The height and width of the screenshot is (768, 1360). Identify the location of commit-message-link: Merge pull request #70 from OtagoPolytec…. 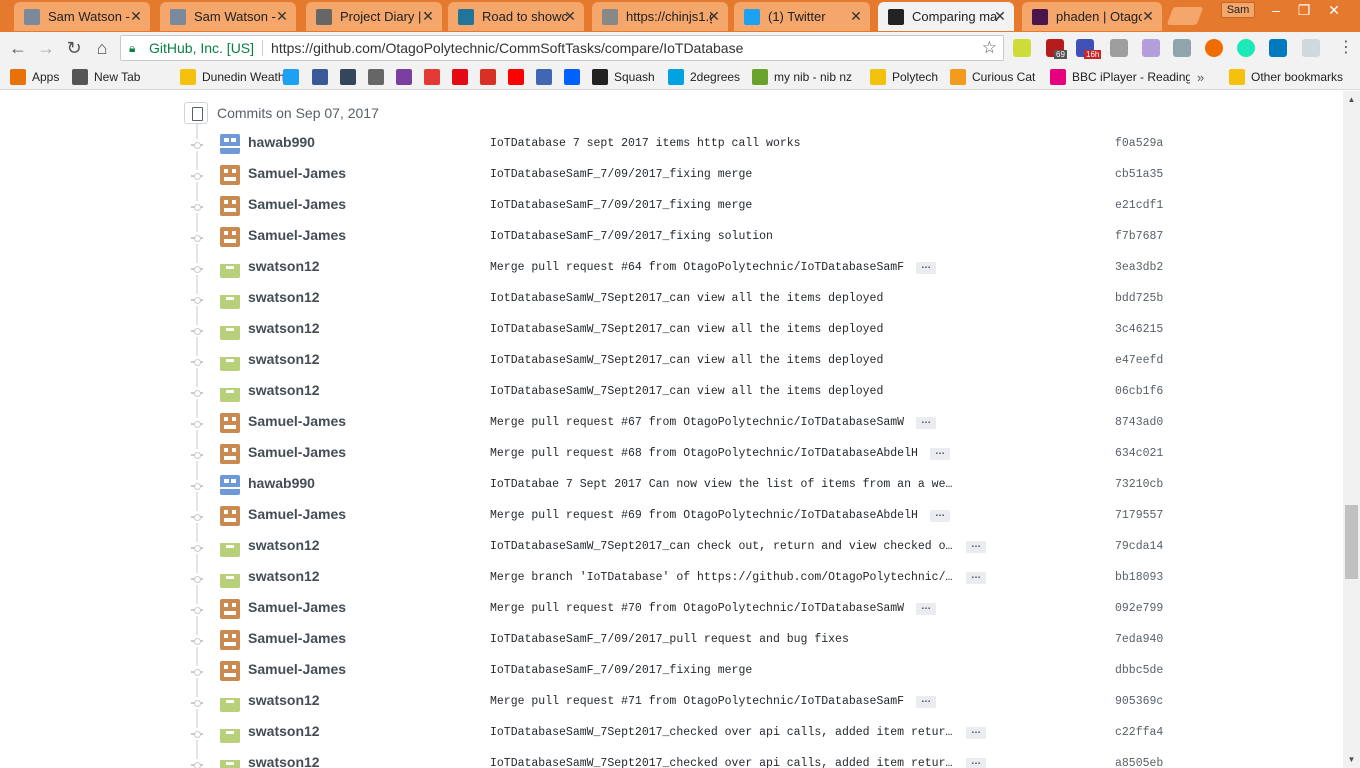
(697, 608).